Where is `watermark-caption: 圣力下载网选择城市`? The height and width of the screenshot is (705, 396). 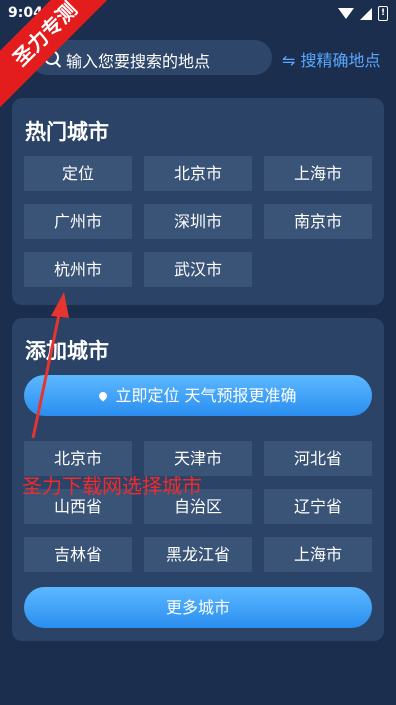 watermark-caption: 圣力下载网选择城市 is located at coordinates (112, 486).